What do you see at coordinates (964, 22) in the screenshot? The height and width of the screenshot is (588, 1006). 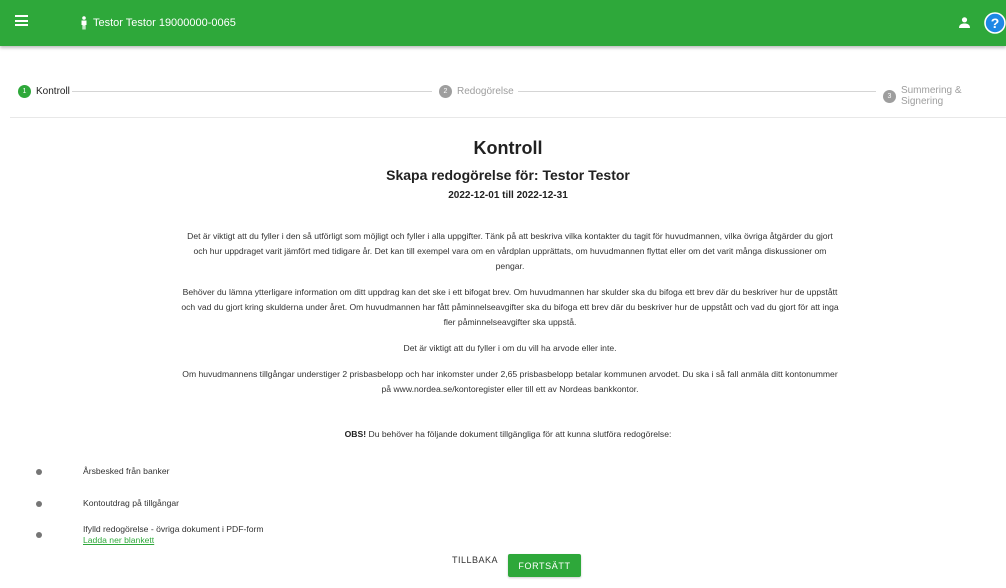 I see `account-icon` at bounding box center [964, 22].